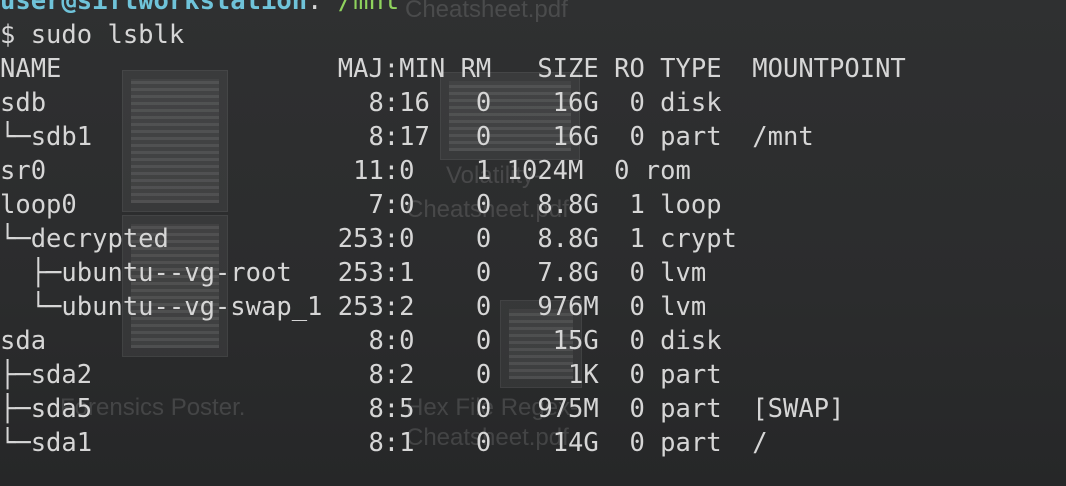 The width and height of the screenshot is (1066, 486). Describe the element at coordinates (376, 341) in the screenshot. I see `lsblk-row-sda: sda 8:0 0 15G 0 disk` at that location.